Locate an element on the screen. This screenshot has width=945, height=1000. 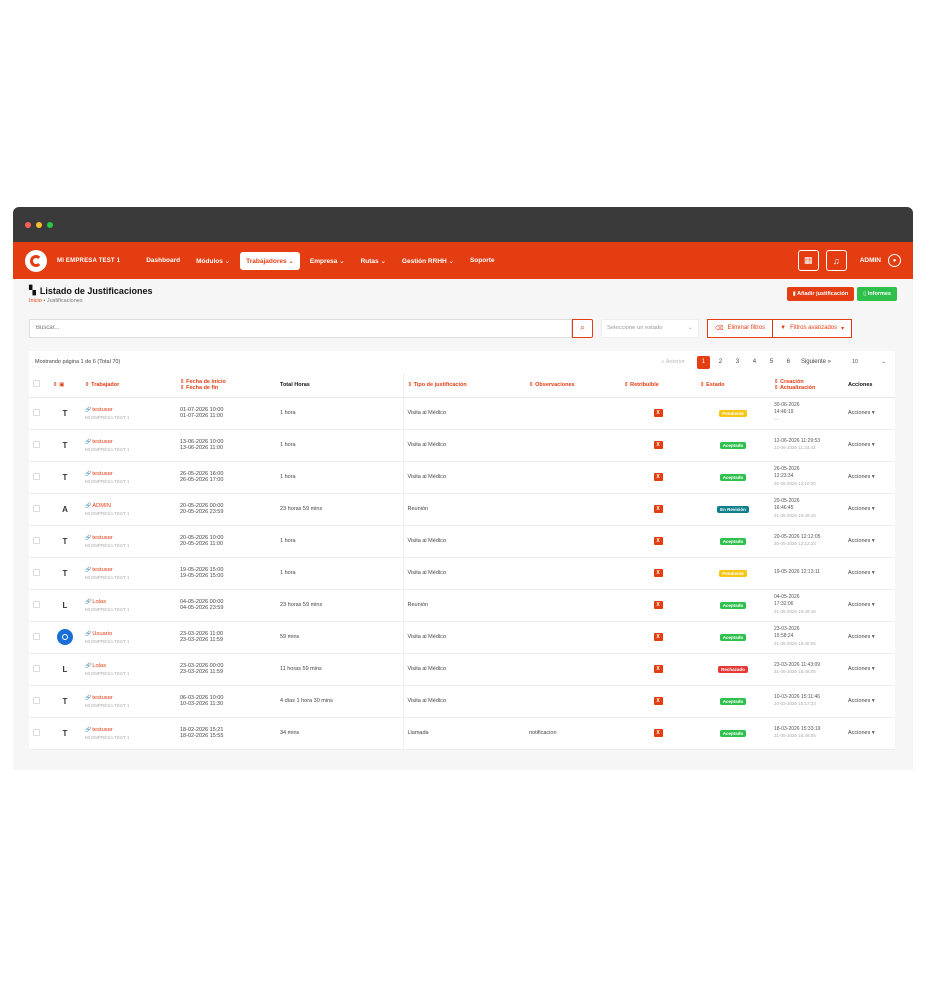
bell-icon: ♫ is located at coordinates (836, 260).